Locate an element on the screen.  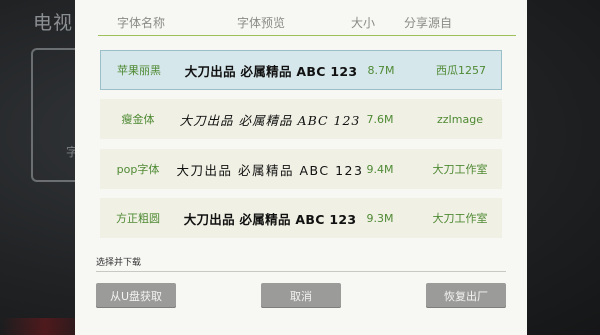
column-header-name: 字体名称 is located at coordinates (141, 23).